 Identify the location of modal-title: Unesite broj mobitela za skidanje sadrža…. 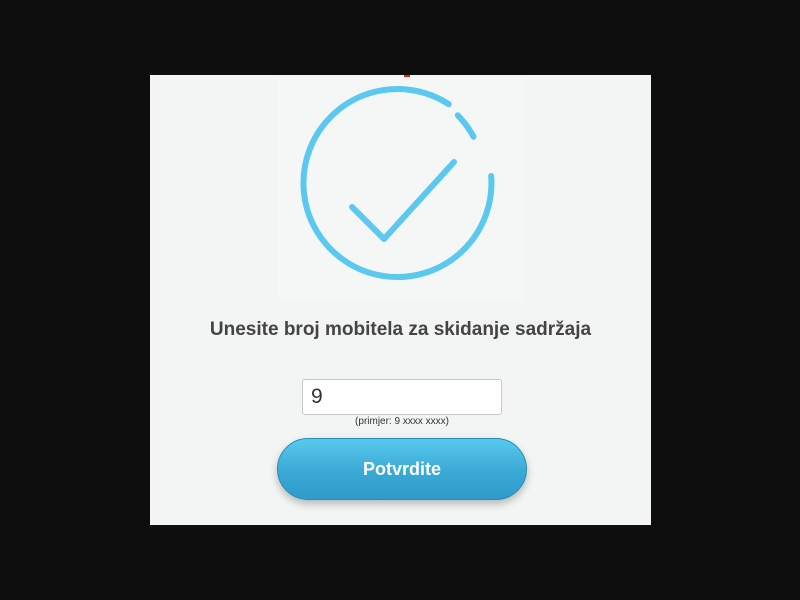
(400, 329).